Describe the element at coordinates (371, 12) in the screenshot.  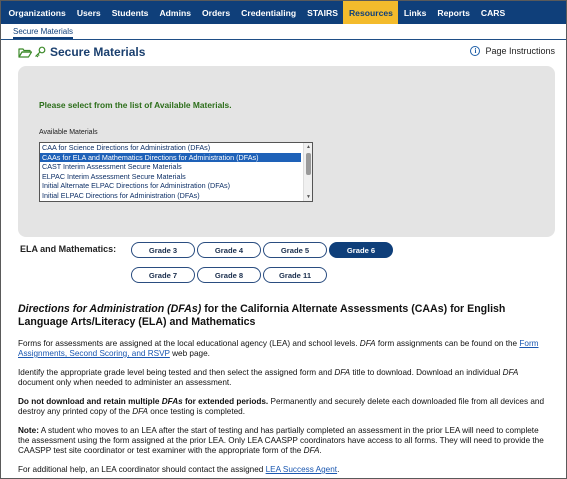
I see `nav-resources: Resources` at that location.